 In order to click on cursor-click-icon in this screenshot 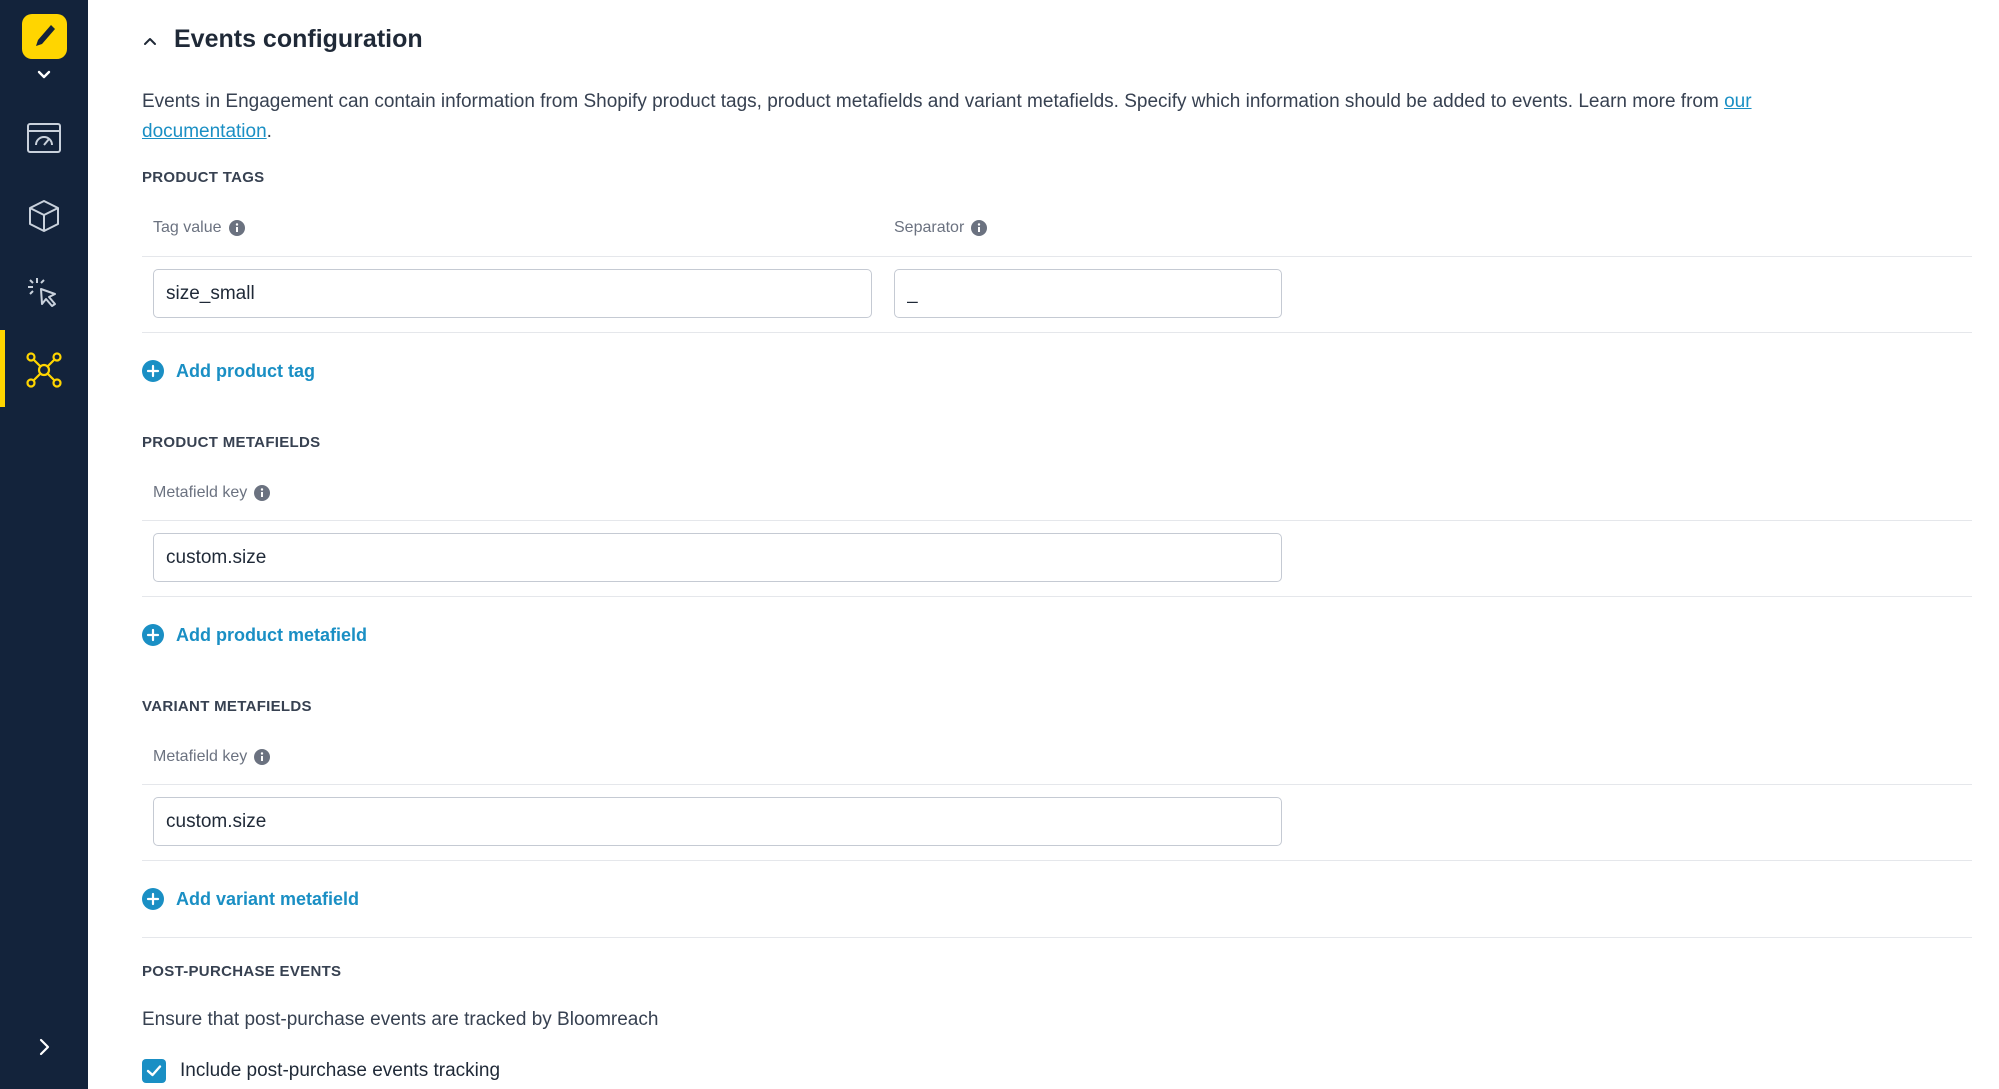, I will do `click(42, 292)`.